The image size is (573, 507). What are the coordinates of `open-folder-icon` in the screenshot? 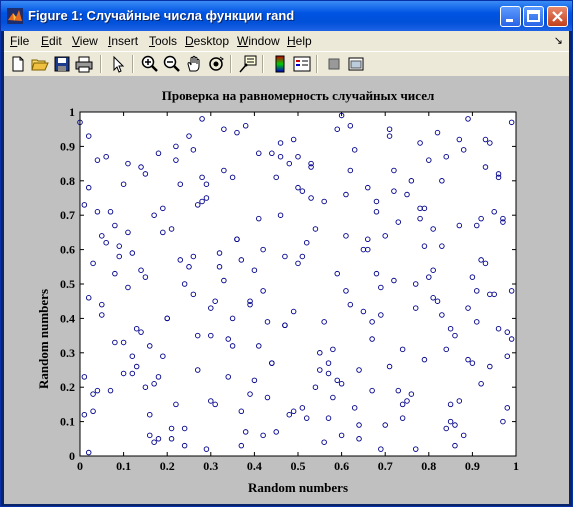 It's located at (40, 64).